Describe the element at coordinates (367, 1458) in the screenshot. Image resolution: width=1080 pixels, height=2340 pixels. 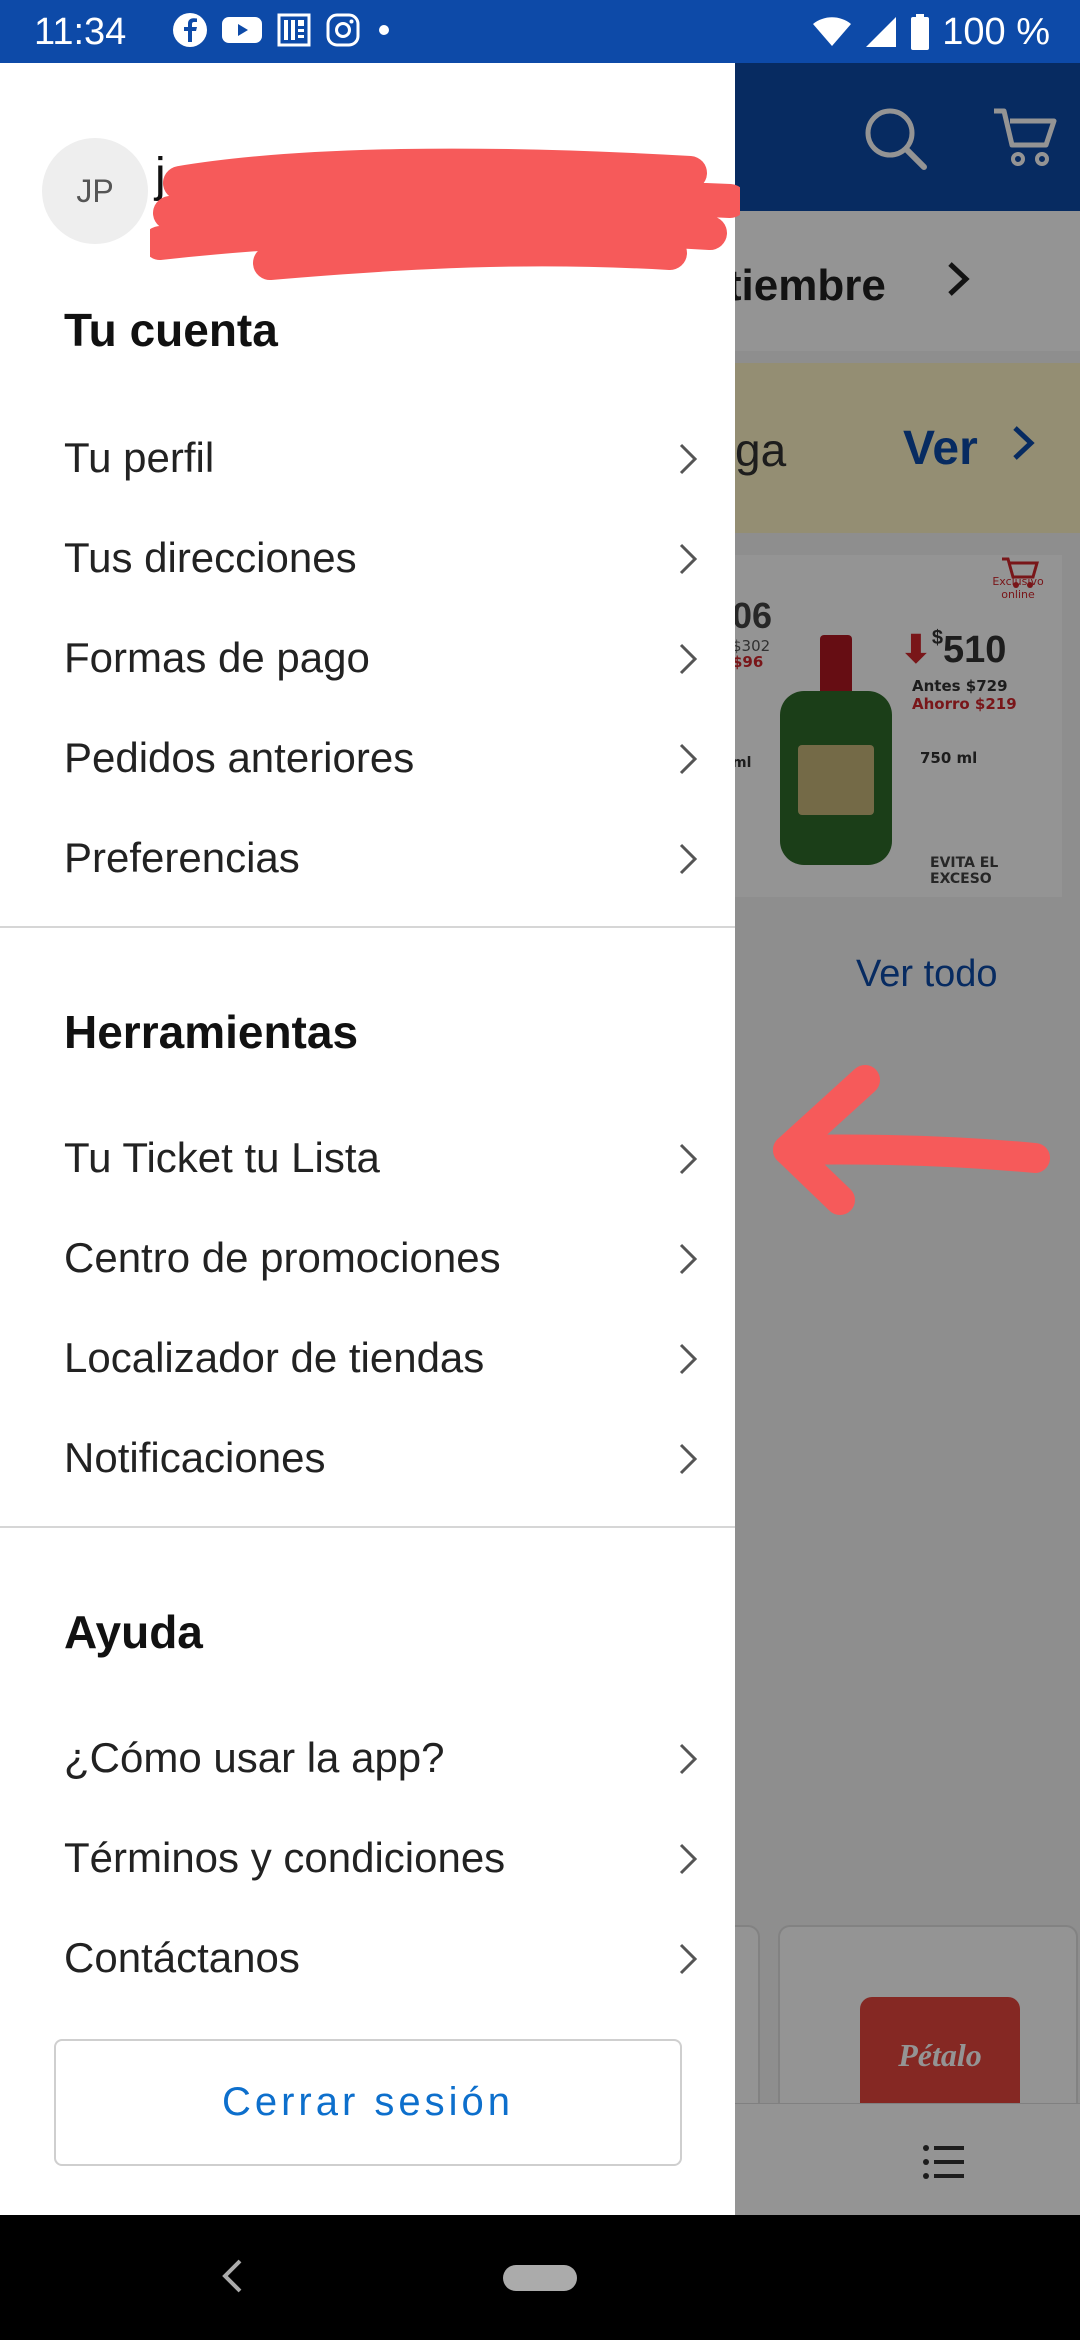
I see `menu-item-notifications: Notificaciones` at that location.